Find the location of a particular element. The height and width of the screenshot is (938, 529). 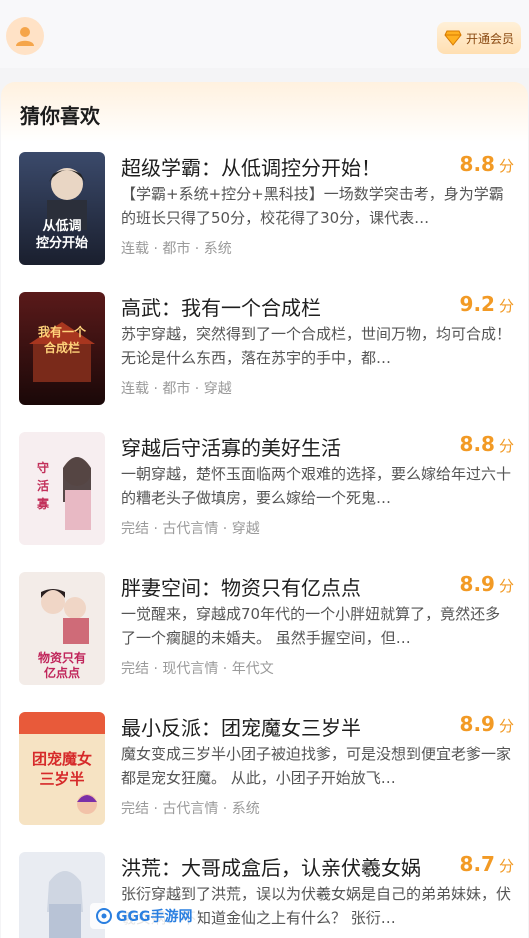

svg-text: 三岁半 is located at coordinates (61, 779).